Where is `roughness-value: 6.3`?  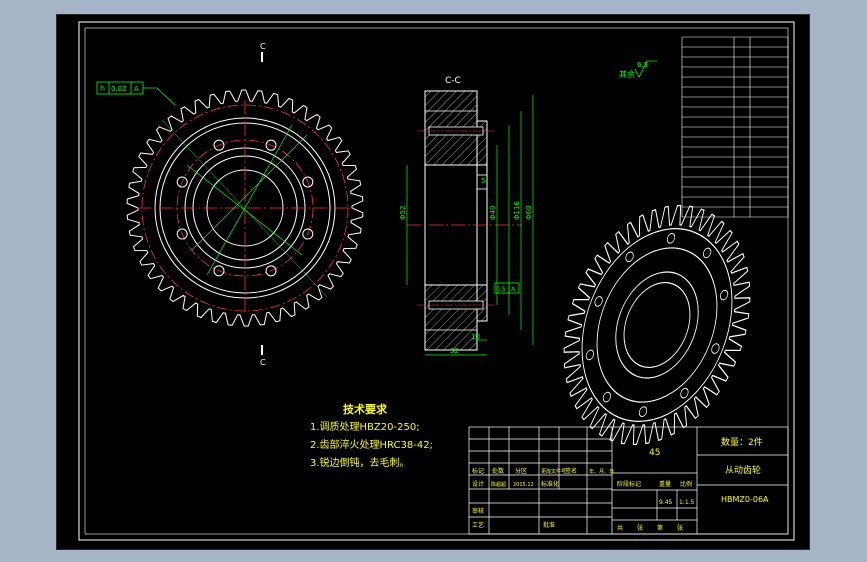
roughness-value: 6.3 is located at coordinates (642, 65).